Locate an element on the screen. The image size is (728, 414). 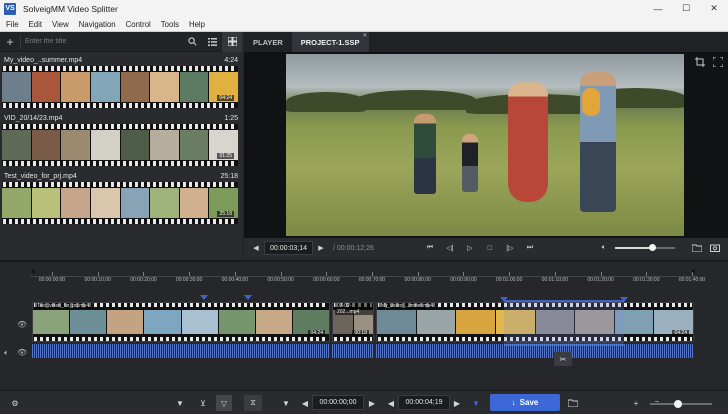
timeline-clip: Test_video_for_prj.mp4 04:24 is located at coordinates (181, 322).